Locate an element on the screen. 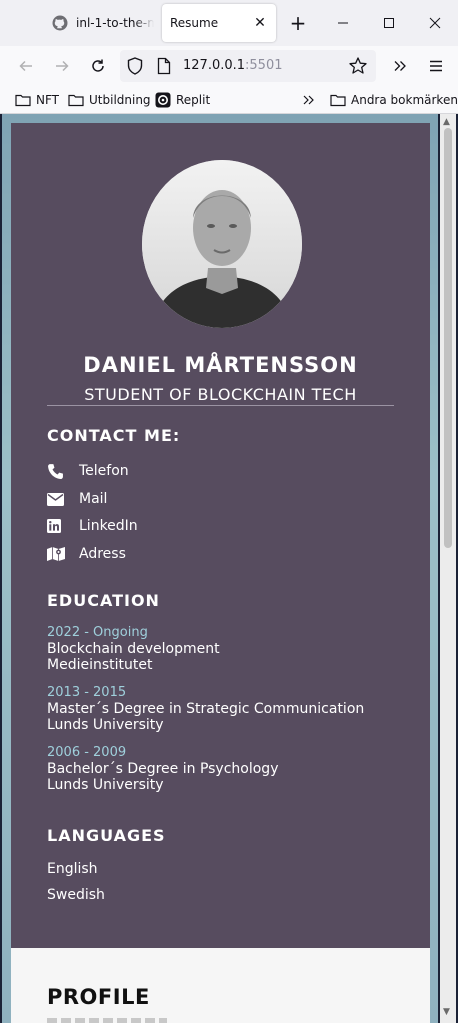 The width and height of the screenshot is (458, 1023). forward-arrow-icon is located at coordinates (62, 66).